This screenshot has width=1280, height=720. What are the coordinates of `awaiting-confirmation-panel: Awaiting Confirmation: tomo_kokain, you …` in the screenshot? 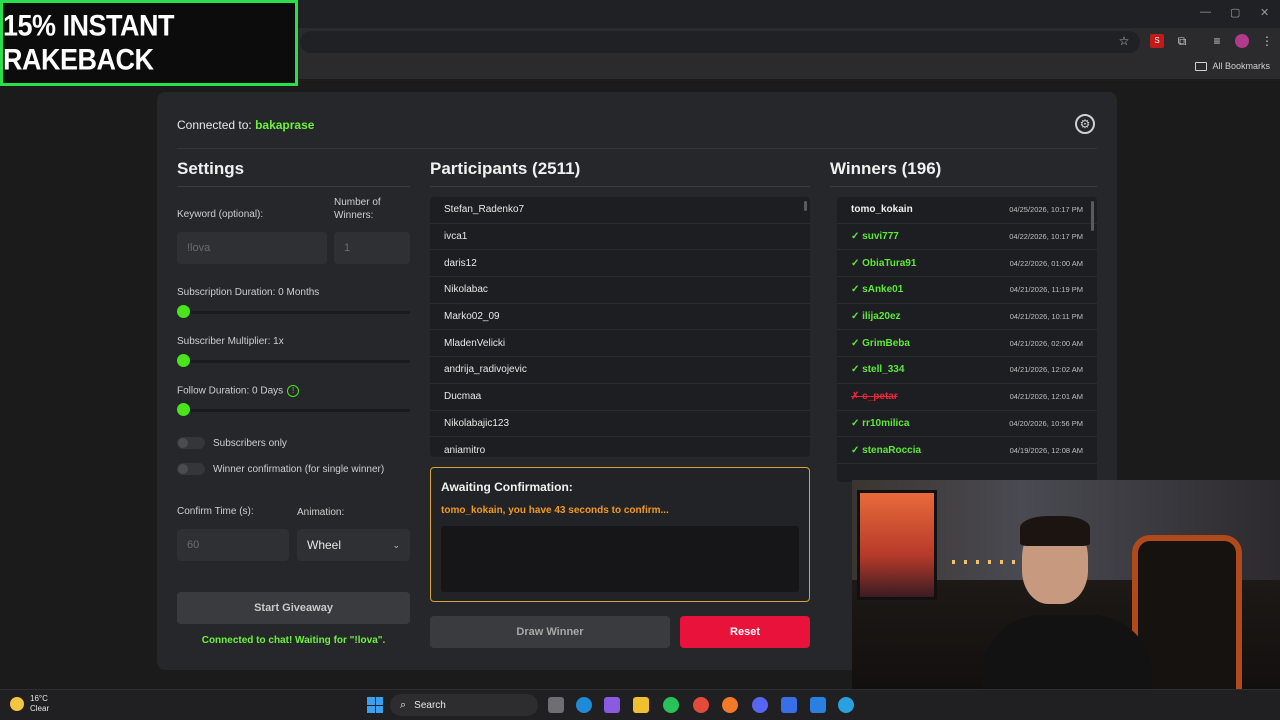 It's located at (620, 534).